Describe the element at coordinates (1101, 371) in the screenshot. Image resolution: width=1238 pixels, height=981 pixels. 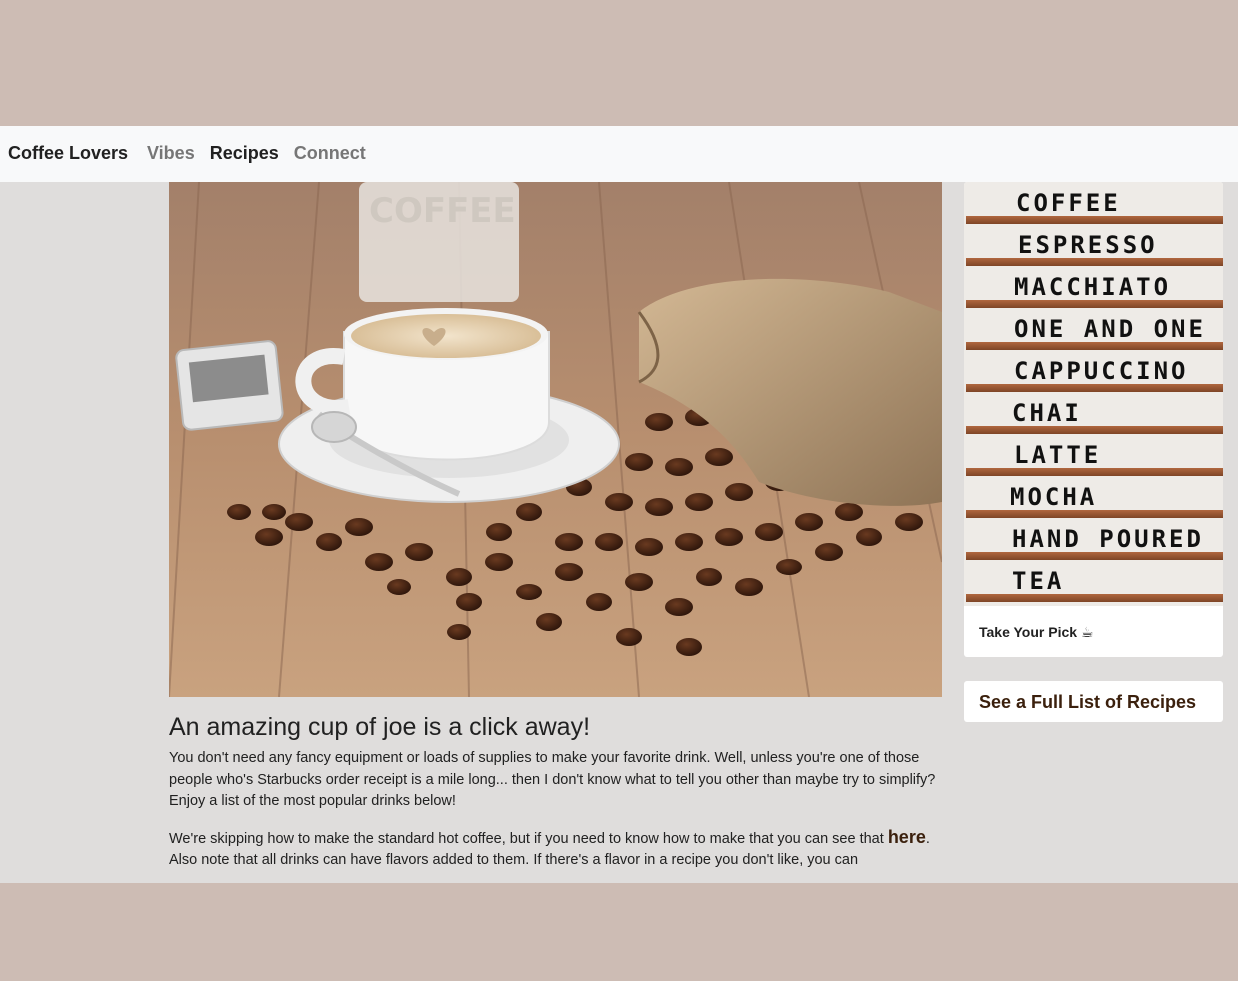
I see `menu-board-word: CAPPUCCINO` at that location.